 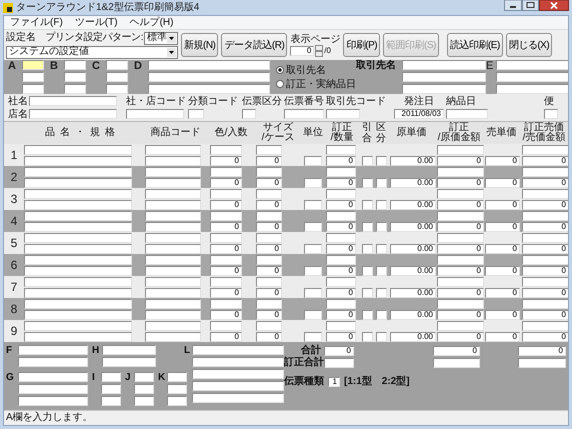 I want to click on page-field: 0, so click(x=302, y=51).